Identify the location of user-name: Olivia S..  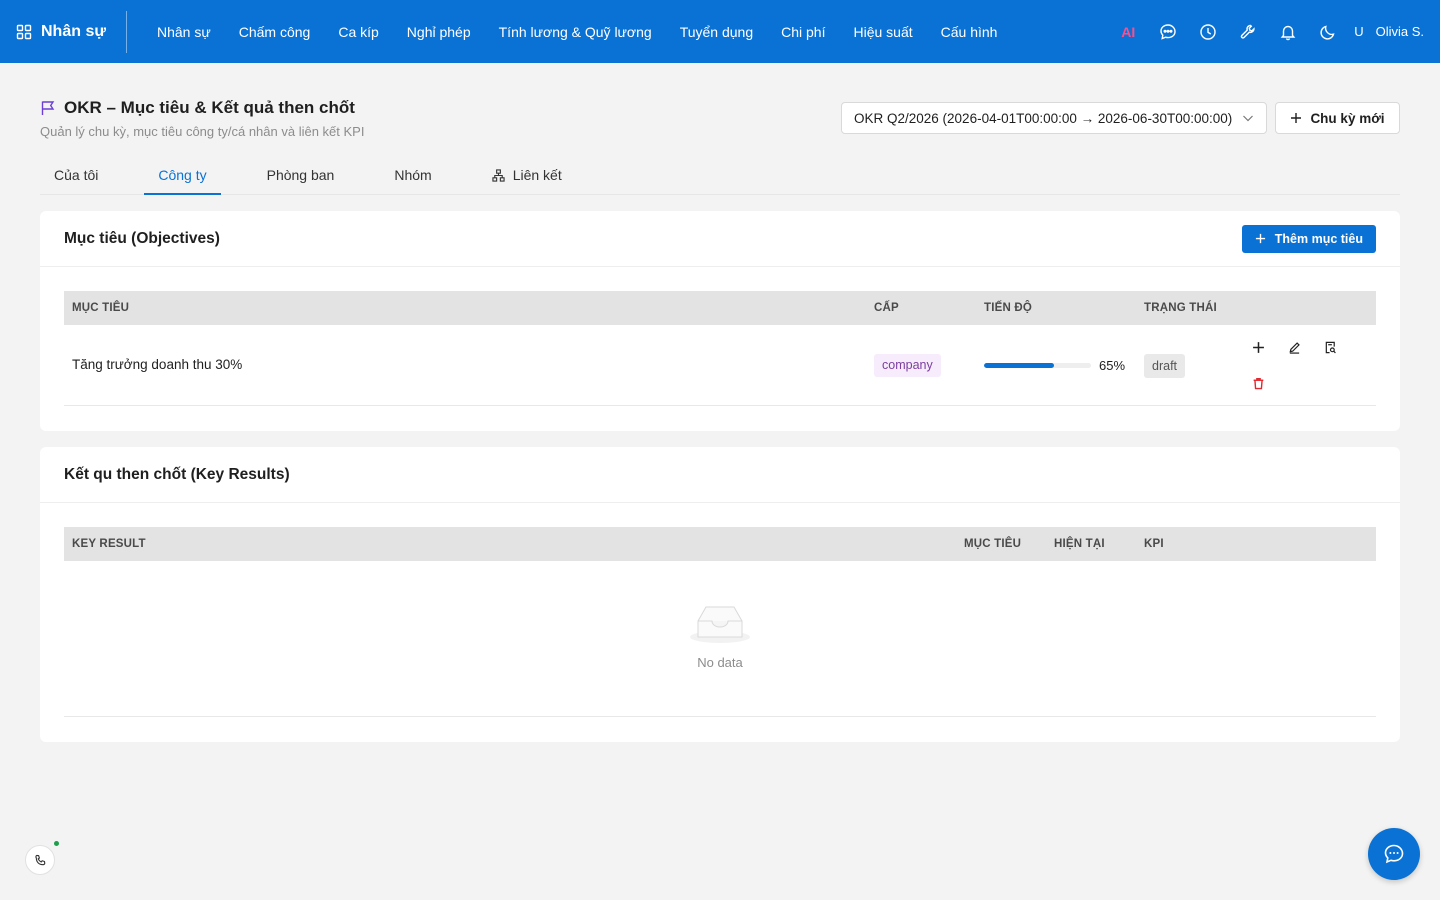
(1400, 31).